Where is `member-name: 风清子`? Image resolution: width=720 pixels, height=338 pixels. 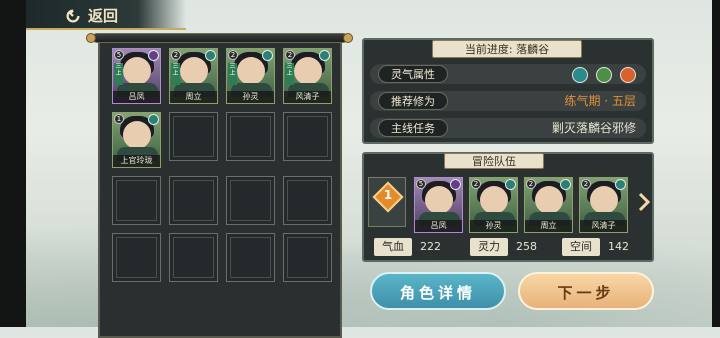
member-name: 风清子 is located at coordinates (603, 226).